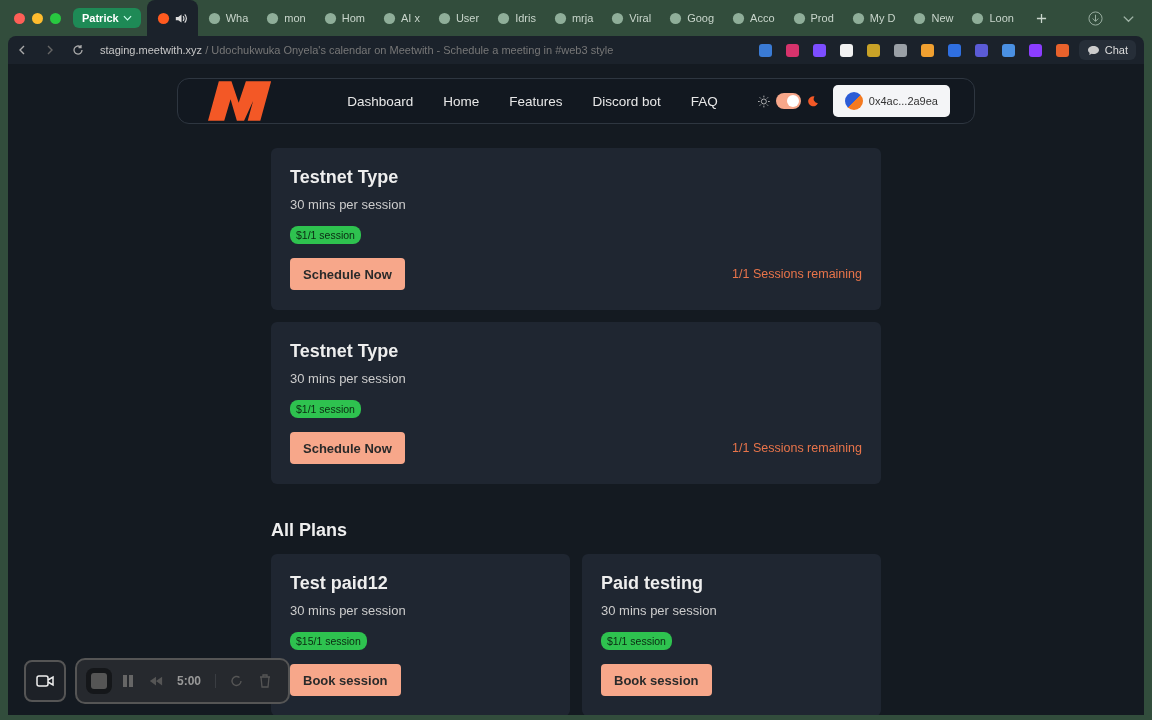 This screenshot has width=1152, height=720. What do you see at coordinates (128, 681) in the screenshot?
I see `pause-icon` at bounding box center [128, 681].